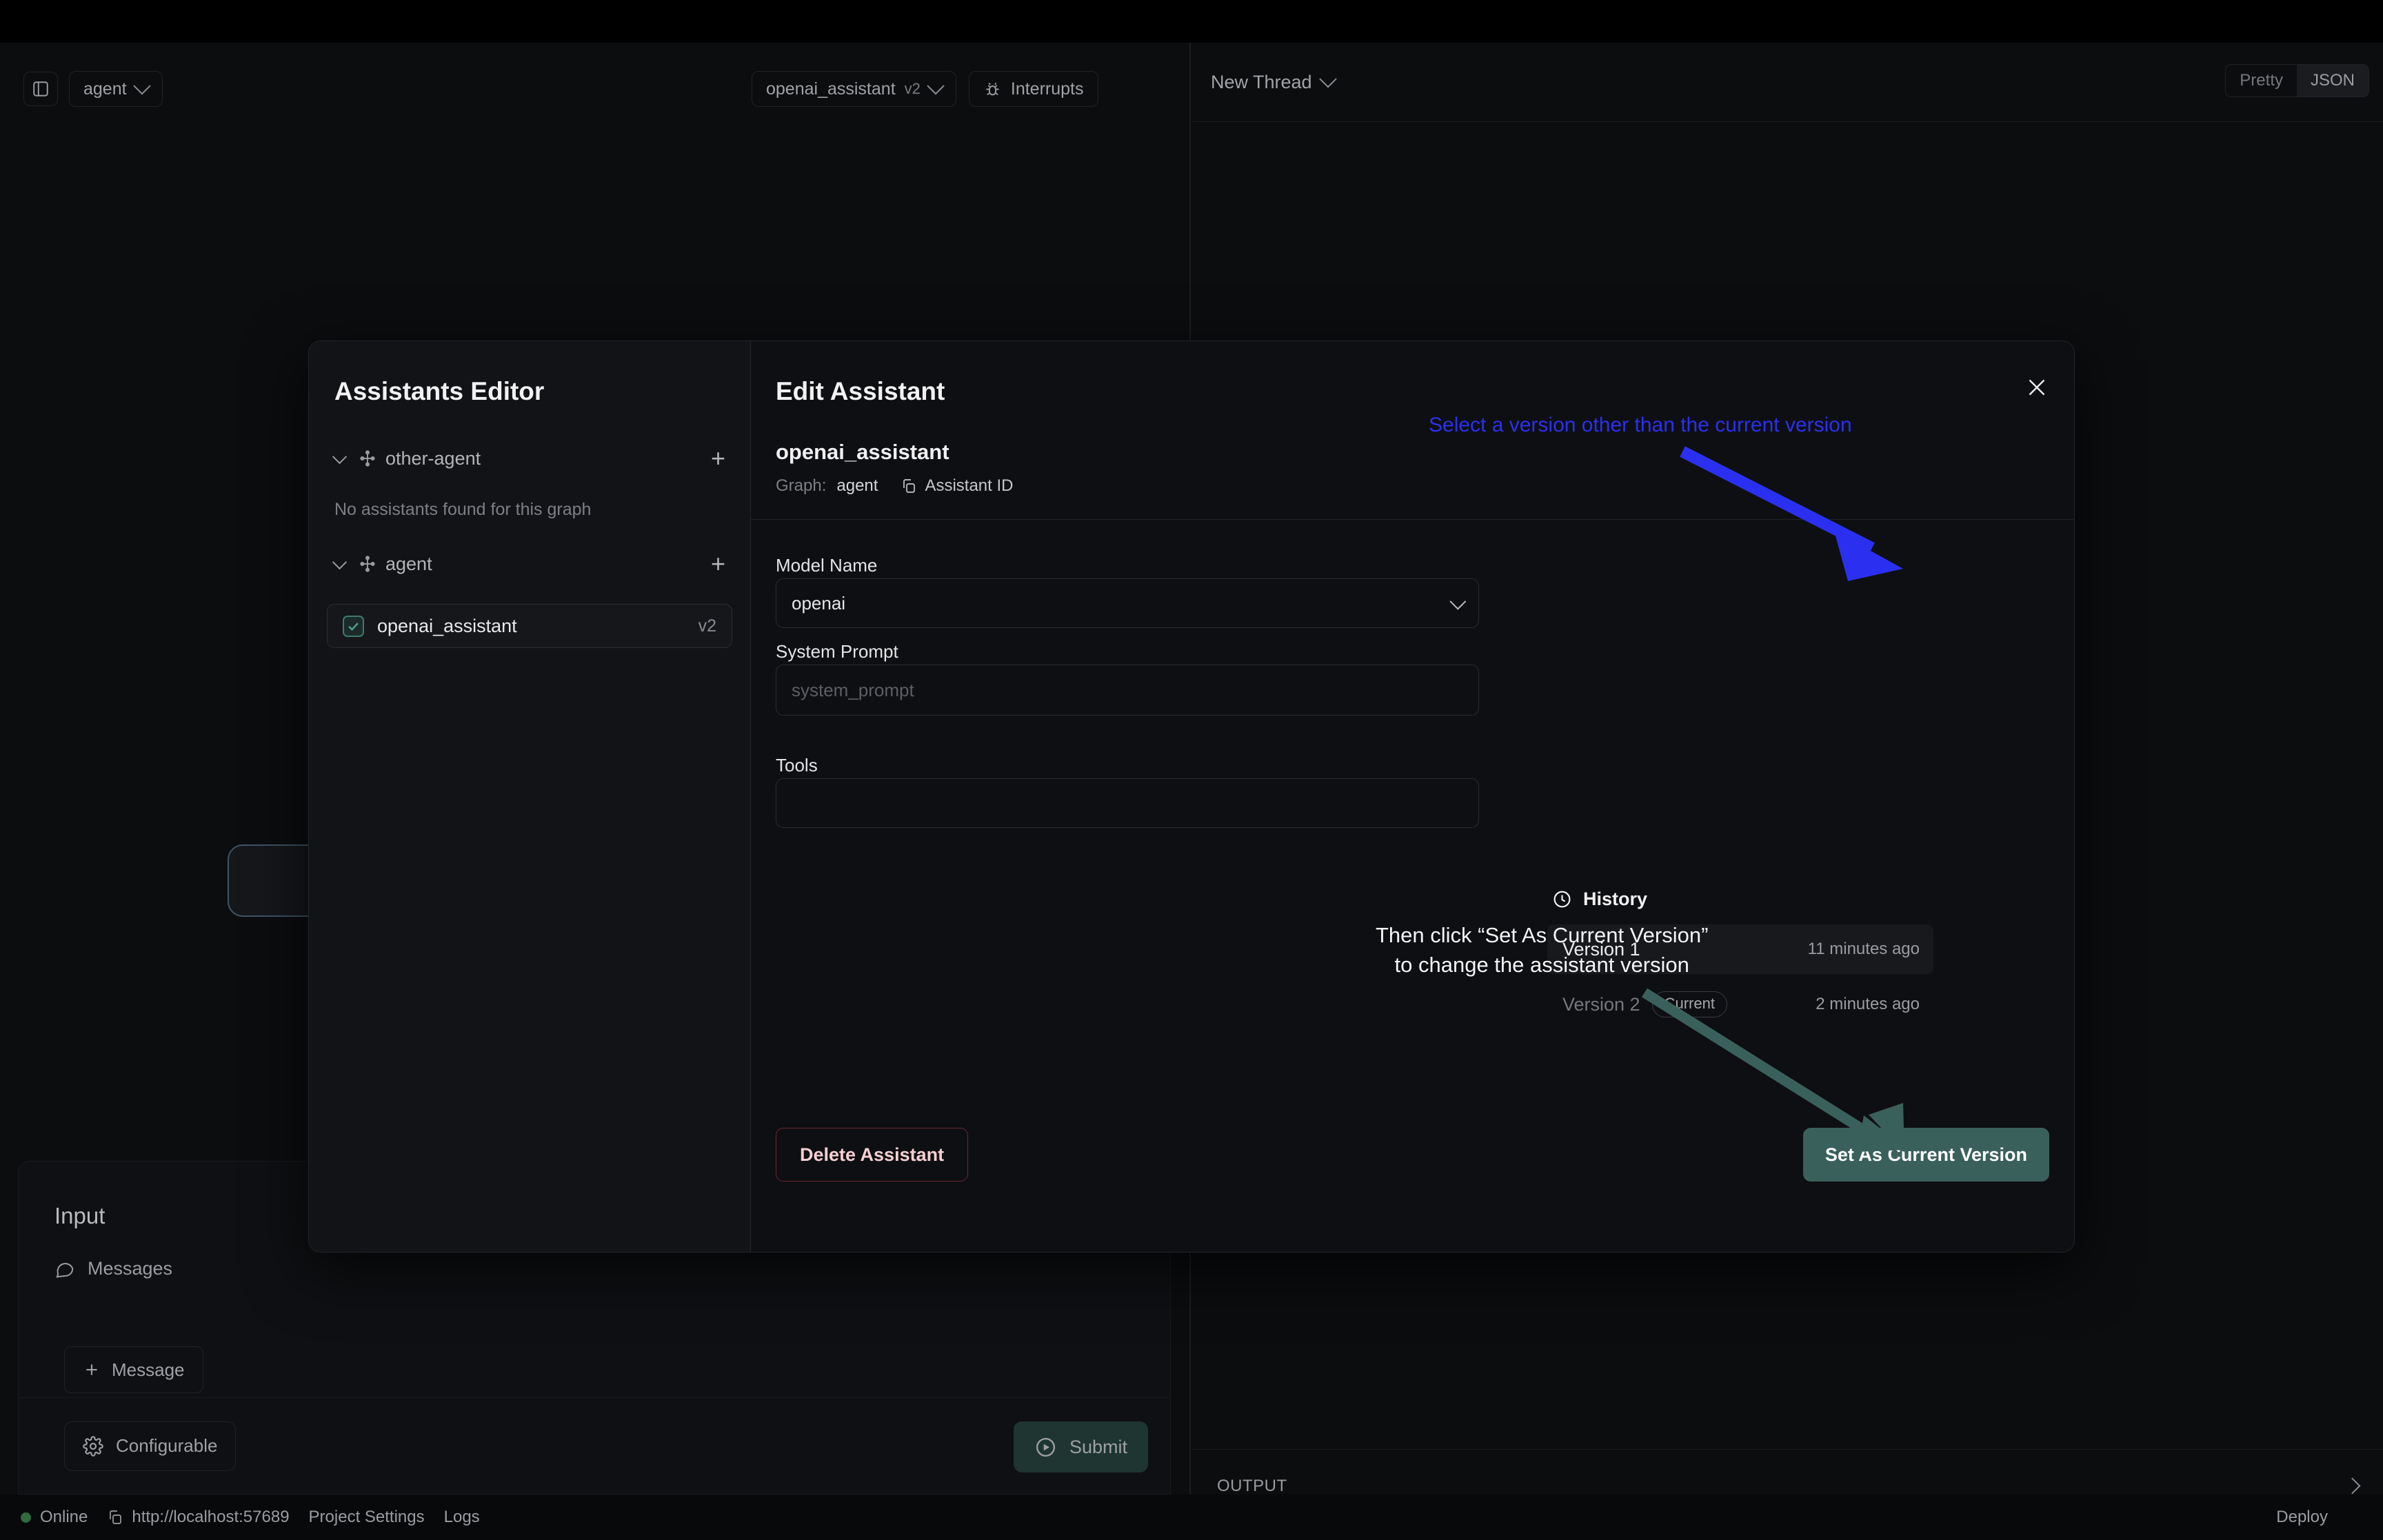 The width and height of the screenshot is (2383, 1540). What do you see at coordinates (857, 486) in the screenshot?
I see `graph-name-value: agent` at bounding box center [857, 486].